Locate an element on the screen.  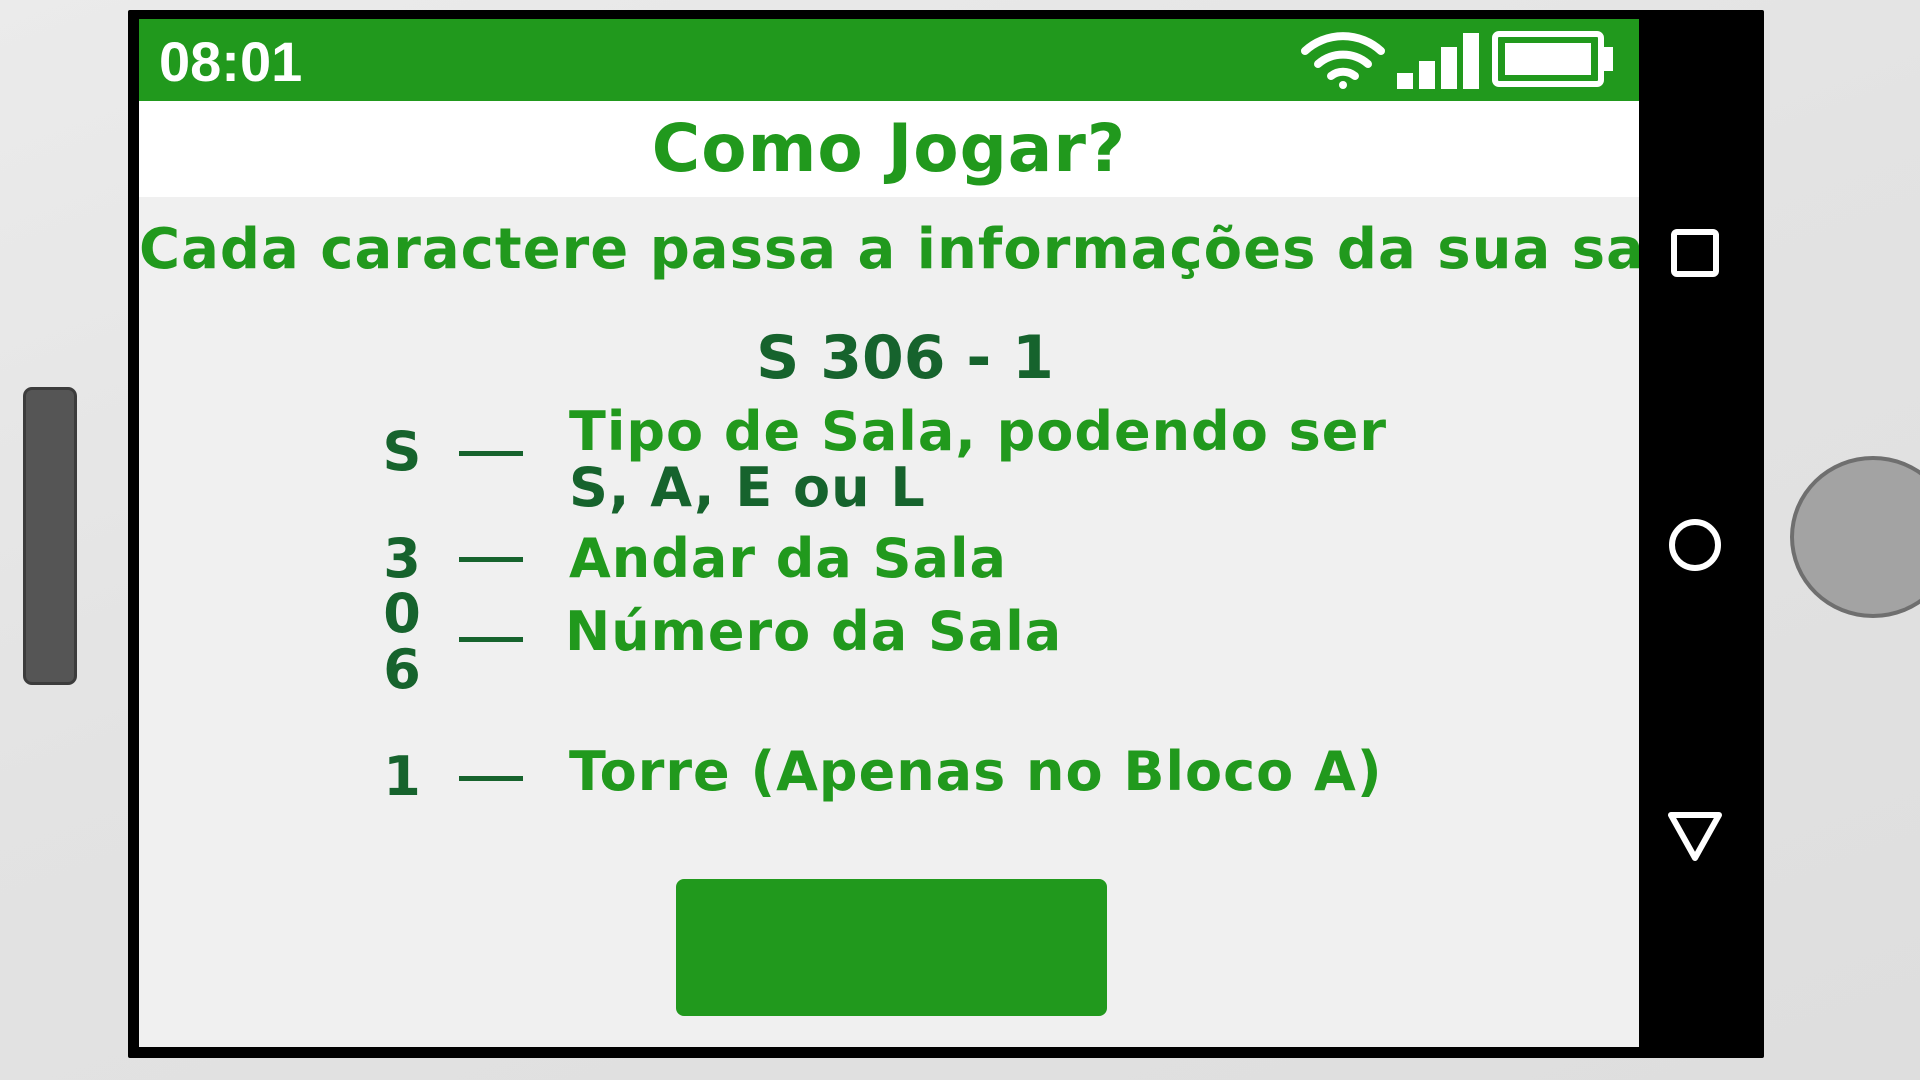
wifi-icon is located at coordinates (1343, 60).